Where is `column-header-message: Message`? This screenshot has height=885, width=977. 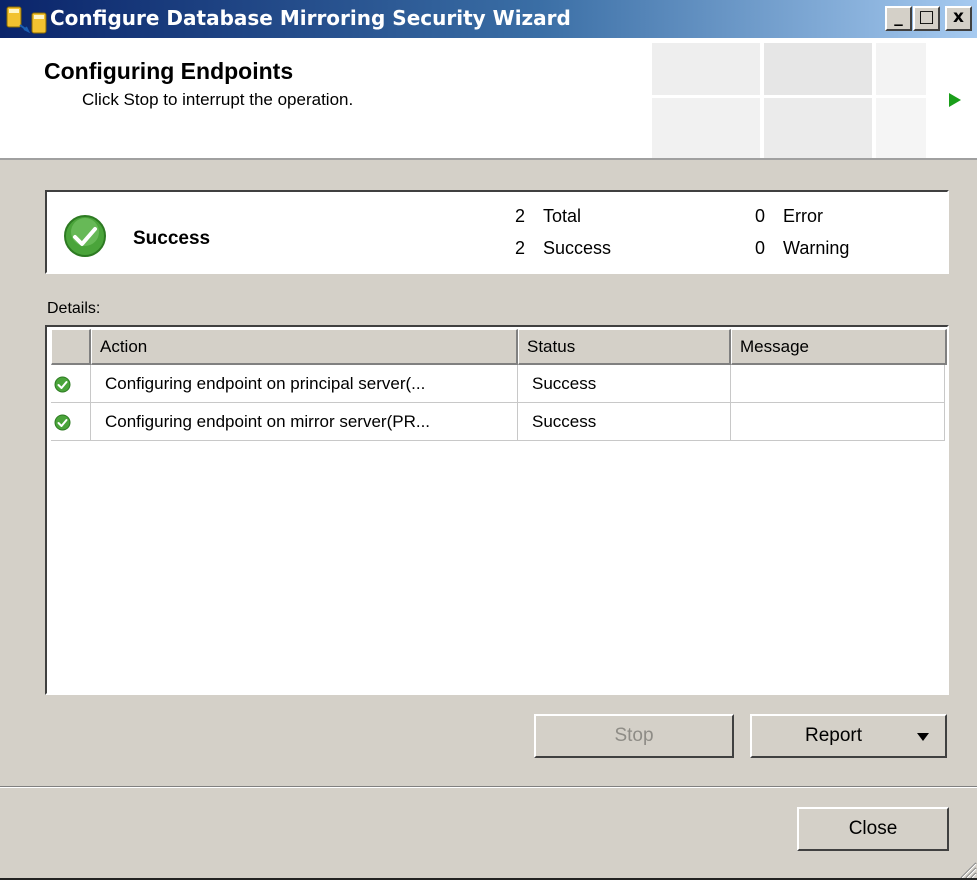
column-header-message: Message is located at coordinates (839, 347).